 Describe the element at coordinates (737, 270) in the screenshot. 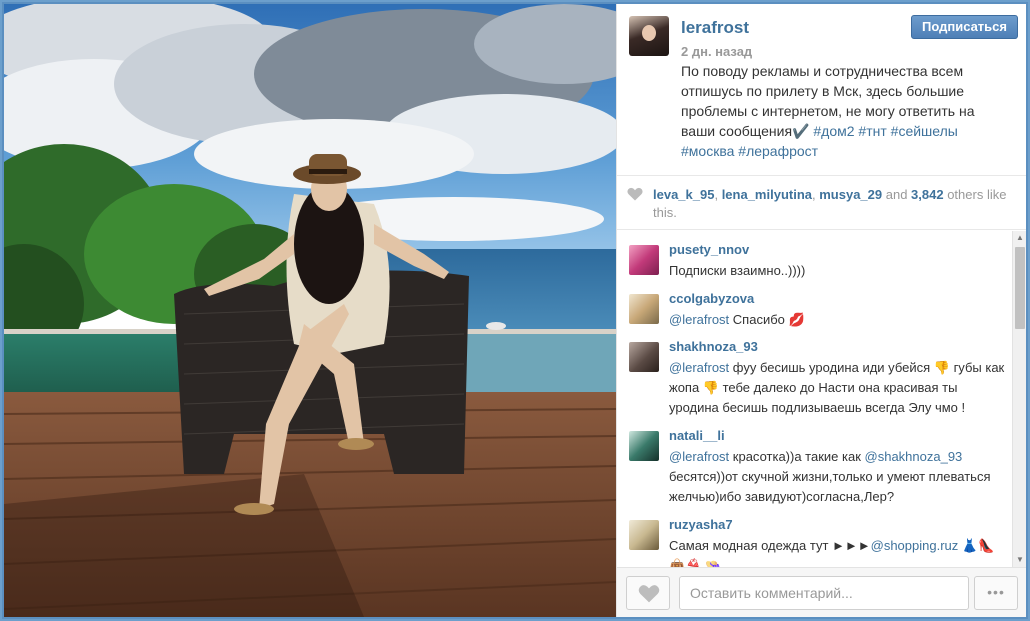

I see `comment-body: Подписки взаимно..))))` at that location.